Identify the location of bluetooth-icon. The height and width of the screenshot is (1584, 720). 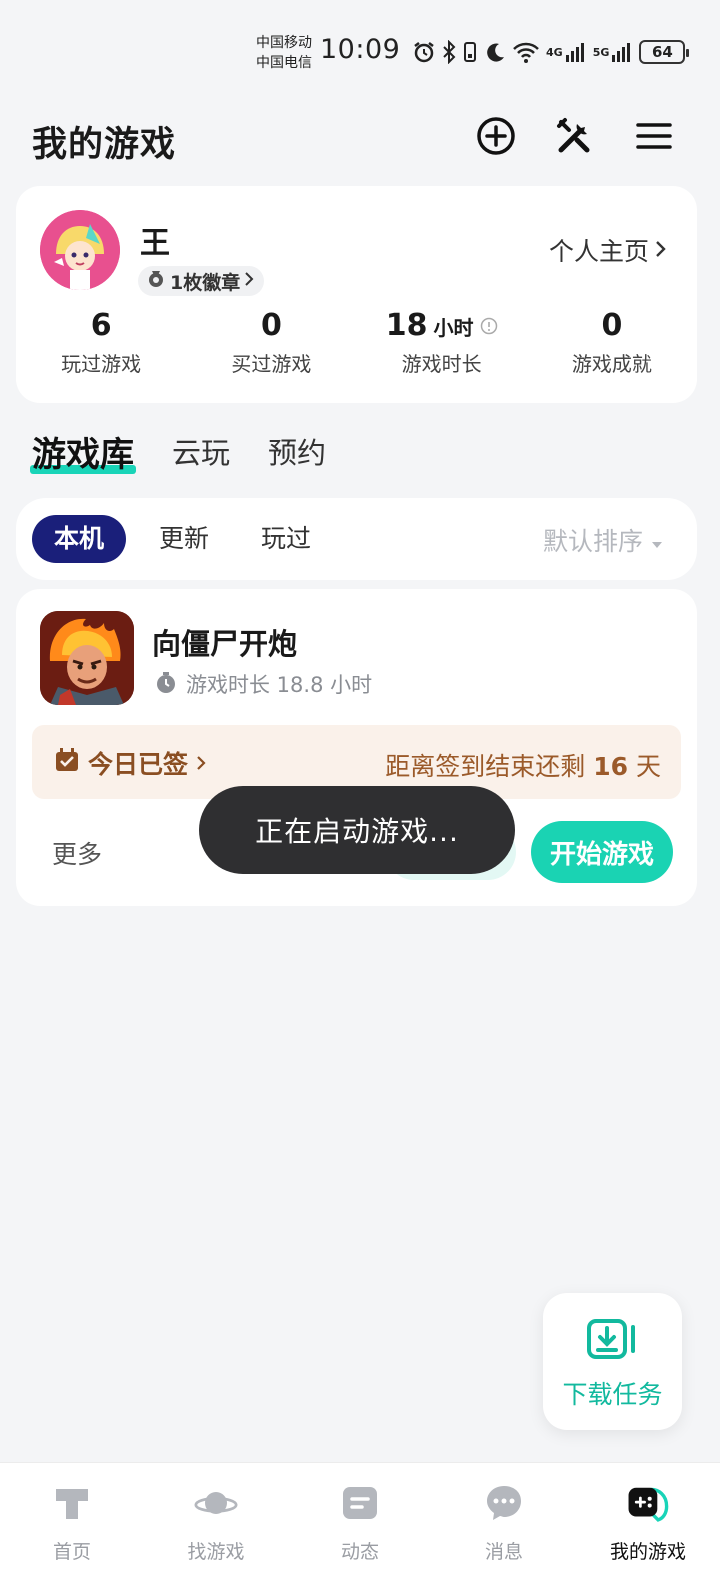
(449, 52).